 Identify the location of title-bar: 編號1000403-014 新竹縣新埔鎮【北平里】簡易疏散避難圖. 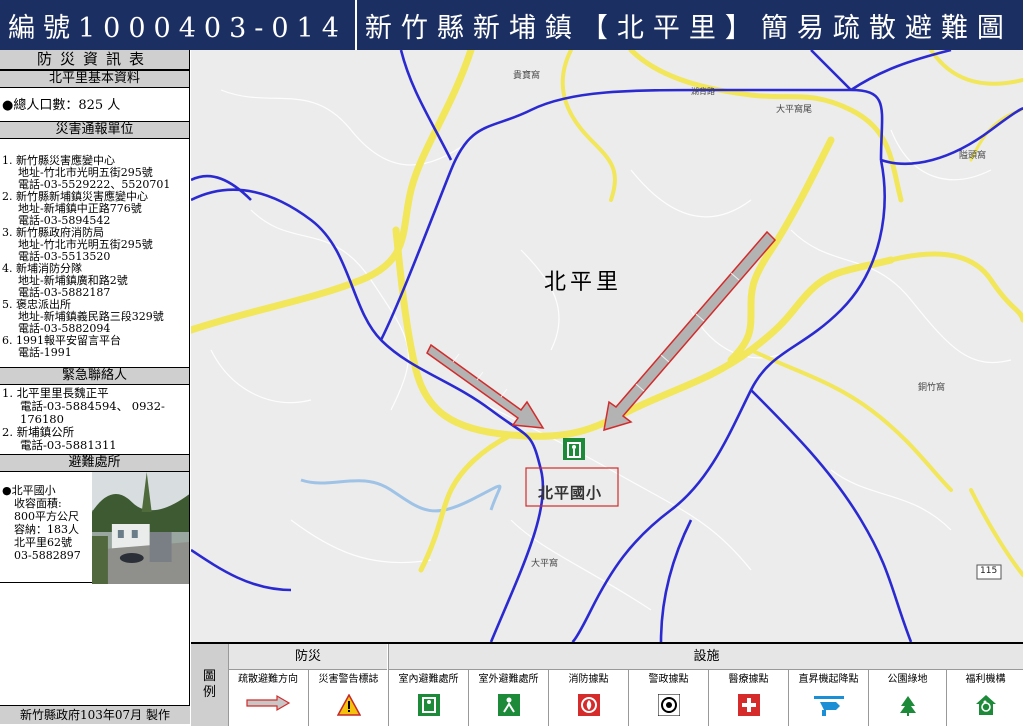
(511, 25).